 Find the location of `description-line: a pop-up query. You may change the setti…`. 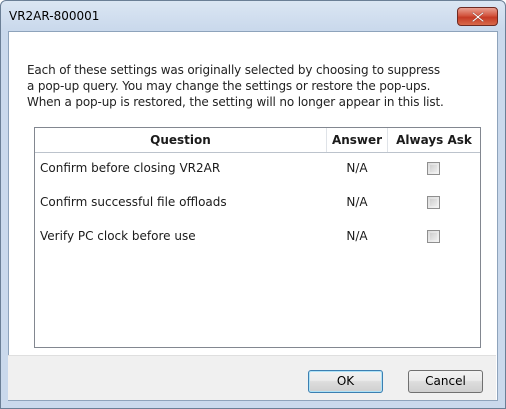

description-line: a pop-up query. You may change the setti… is located at coordinates (229, 86).